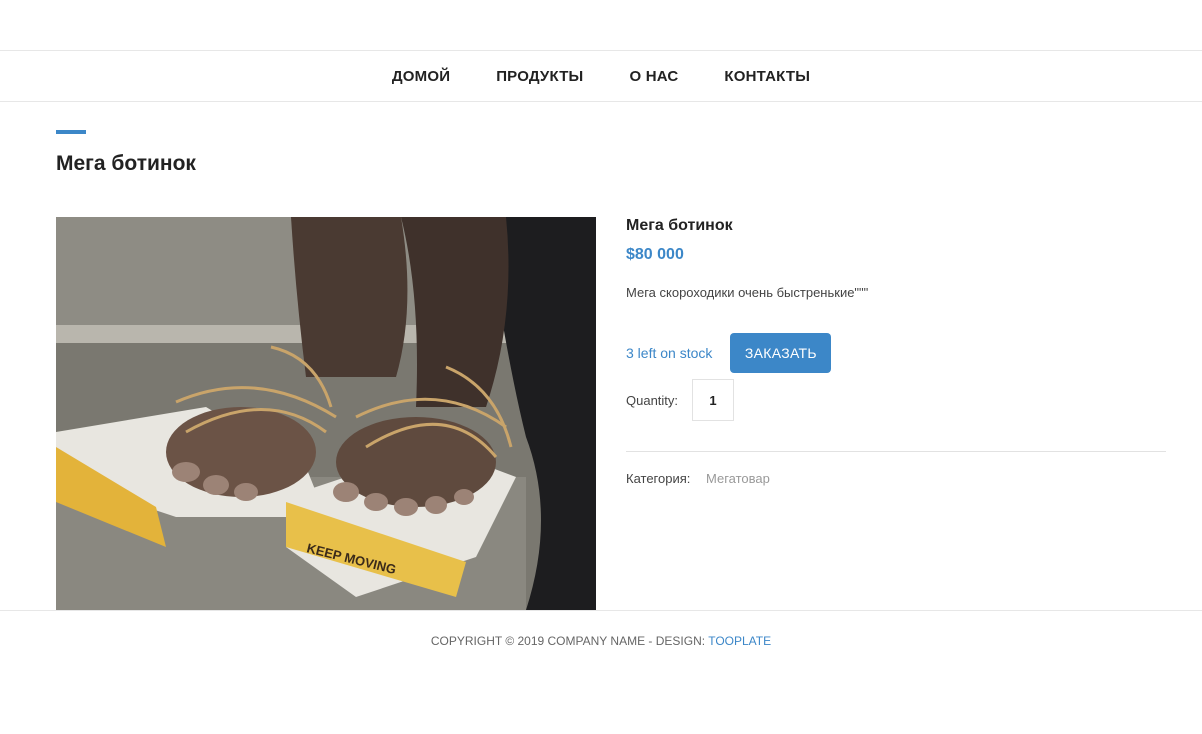  Describe the element at coordinates (539, 76) in the screenshot. I see `nav-item-products: ПРОДУКТЫ` at that location.